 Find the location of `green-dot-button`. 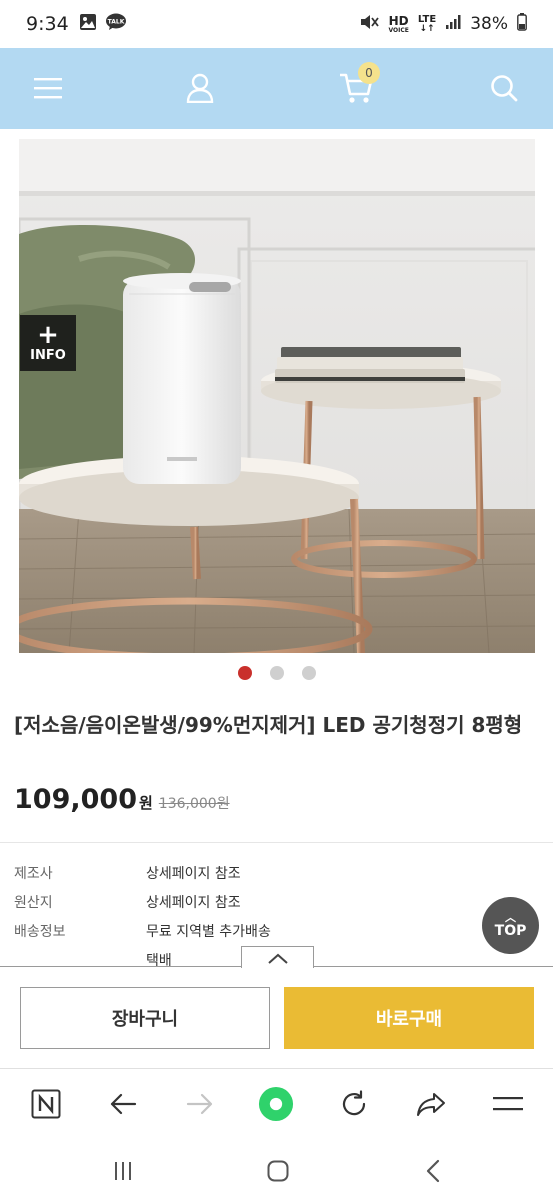

green-dot-button is located at coordinates (276, 1104).